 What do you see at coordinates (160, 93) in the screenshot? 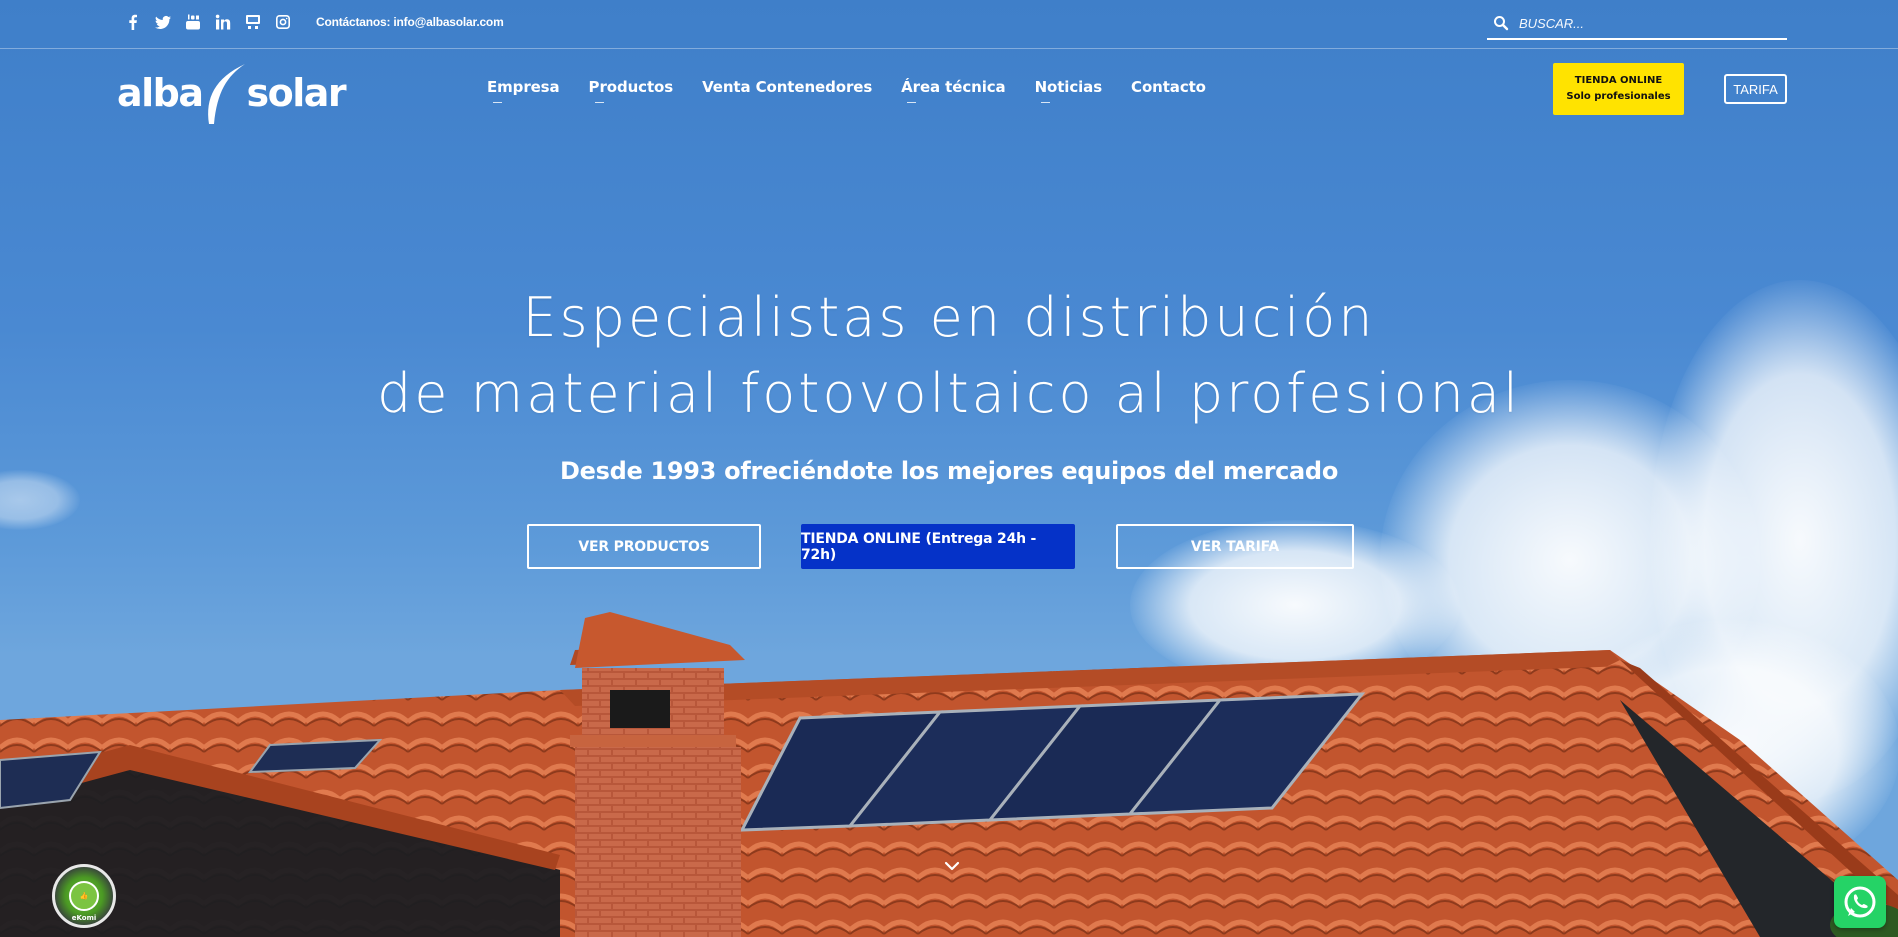
I see `logo-text-alba: alba` at bounding box center [160, 93].